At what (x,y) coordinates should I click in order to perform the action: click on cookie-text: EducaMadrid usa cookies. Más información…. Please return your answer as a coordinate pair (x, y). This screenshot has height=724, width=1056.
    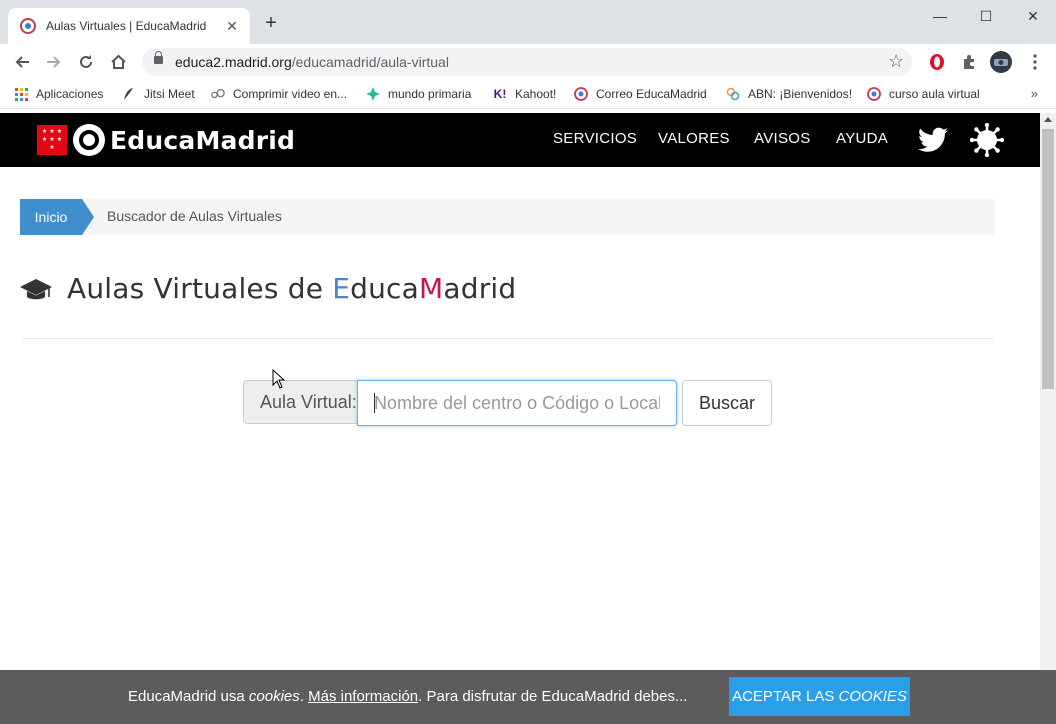
    Looking at the image, I should click on (407, 696).